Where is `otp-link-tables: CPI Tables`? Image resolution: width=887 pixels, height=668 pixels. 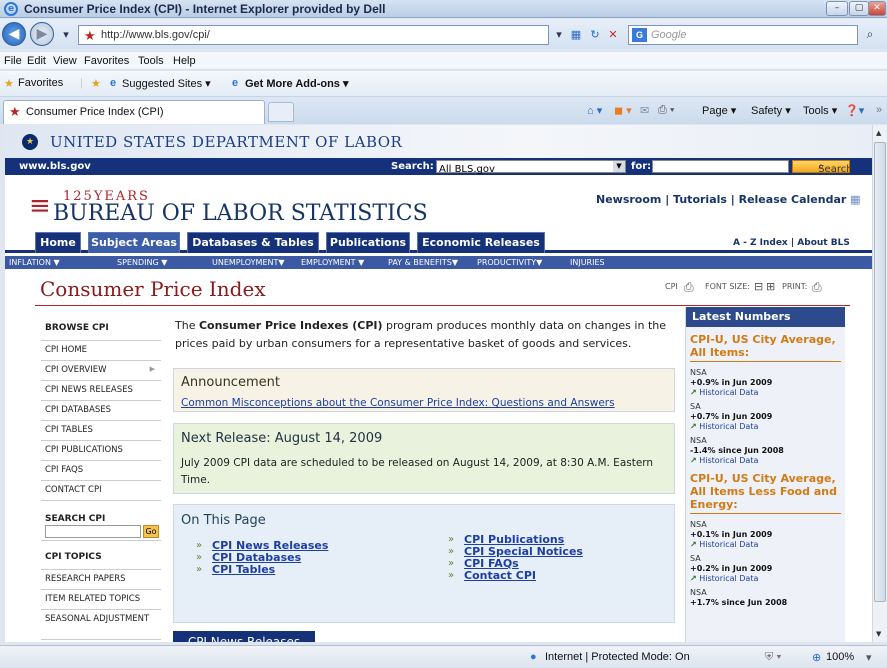 otp-link-tables: CPI Tables is located at coordinates (243, 569).